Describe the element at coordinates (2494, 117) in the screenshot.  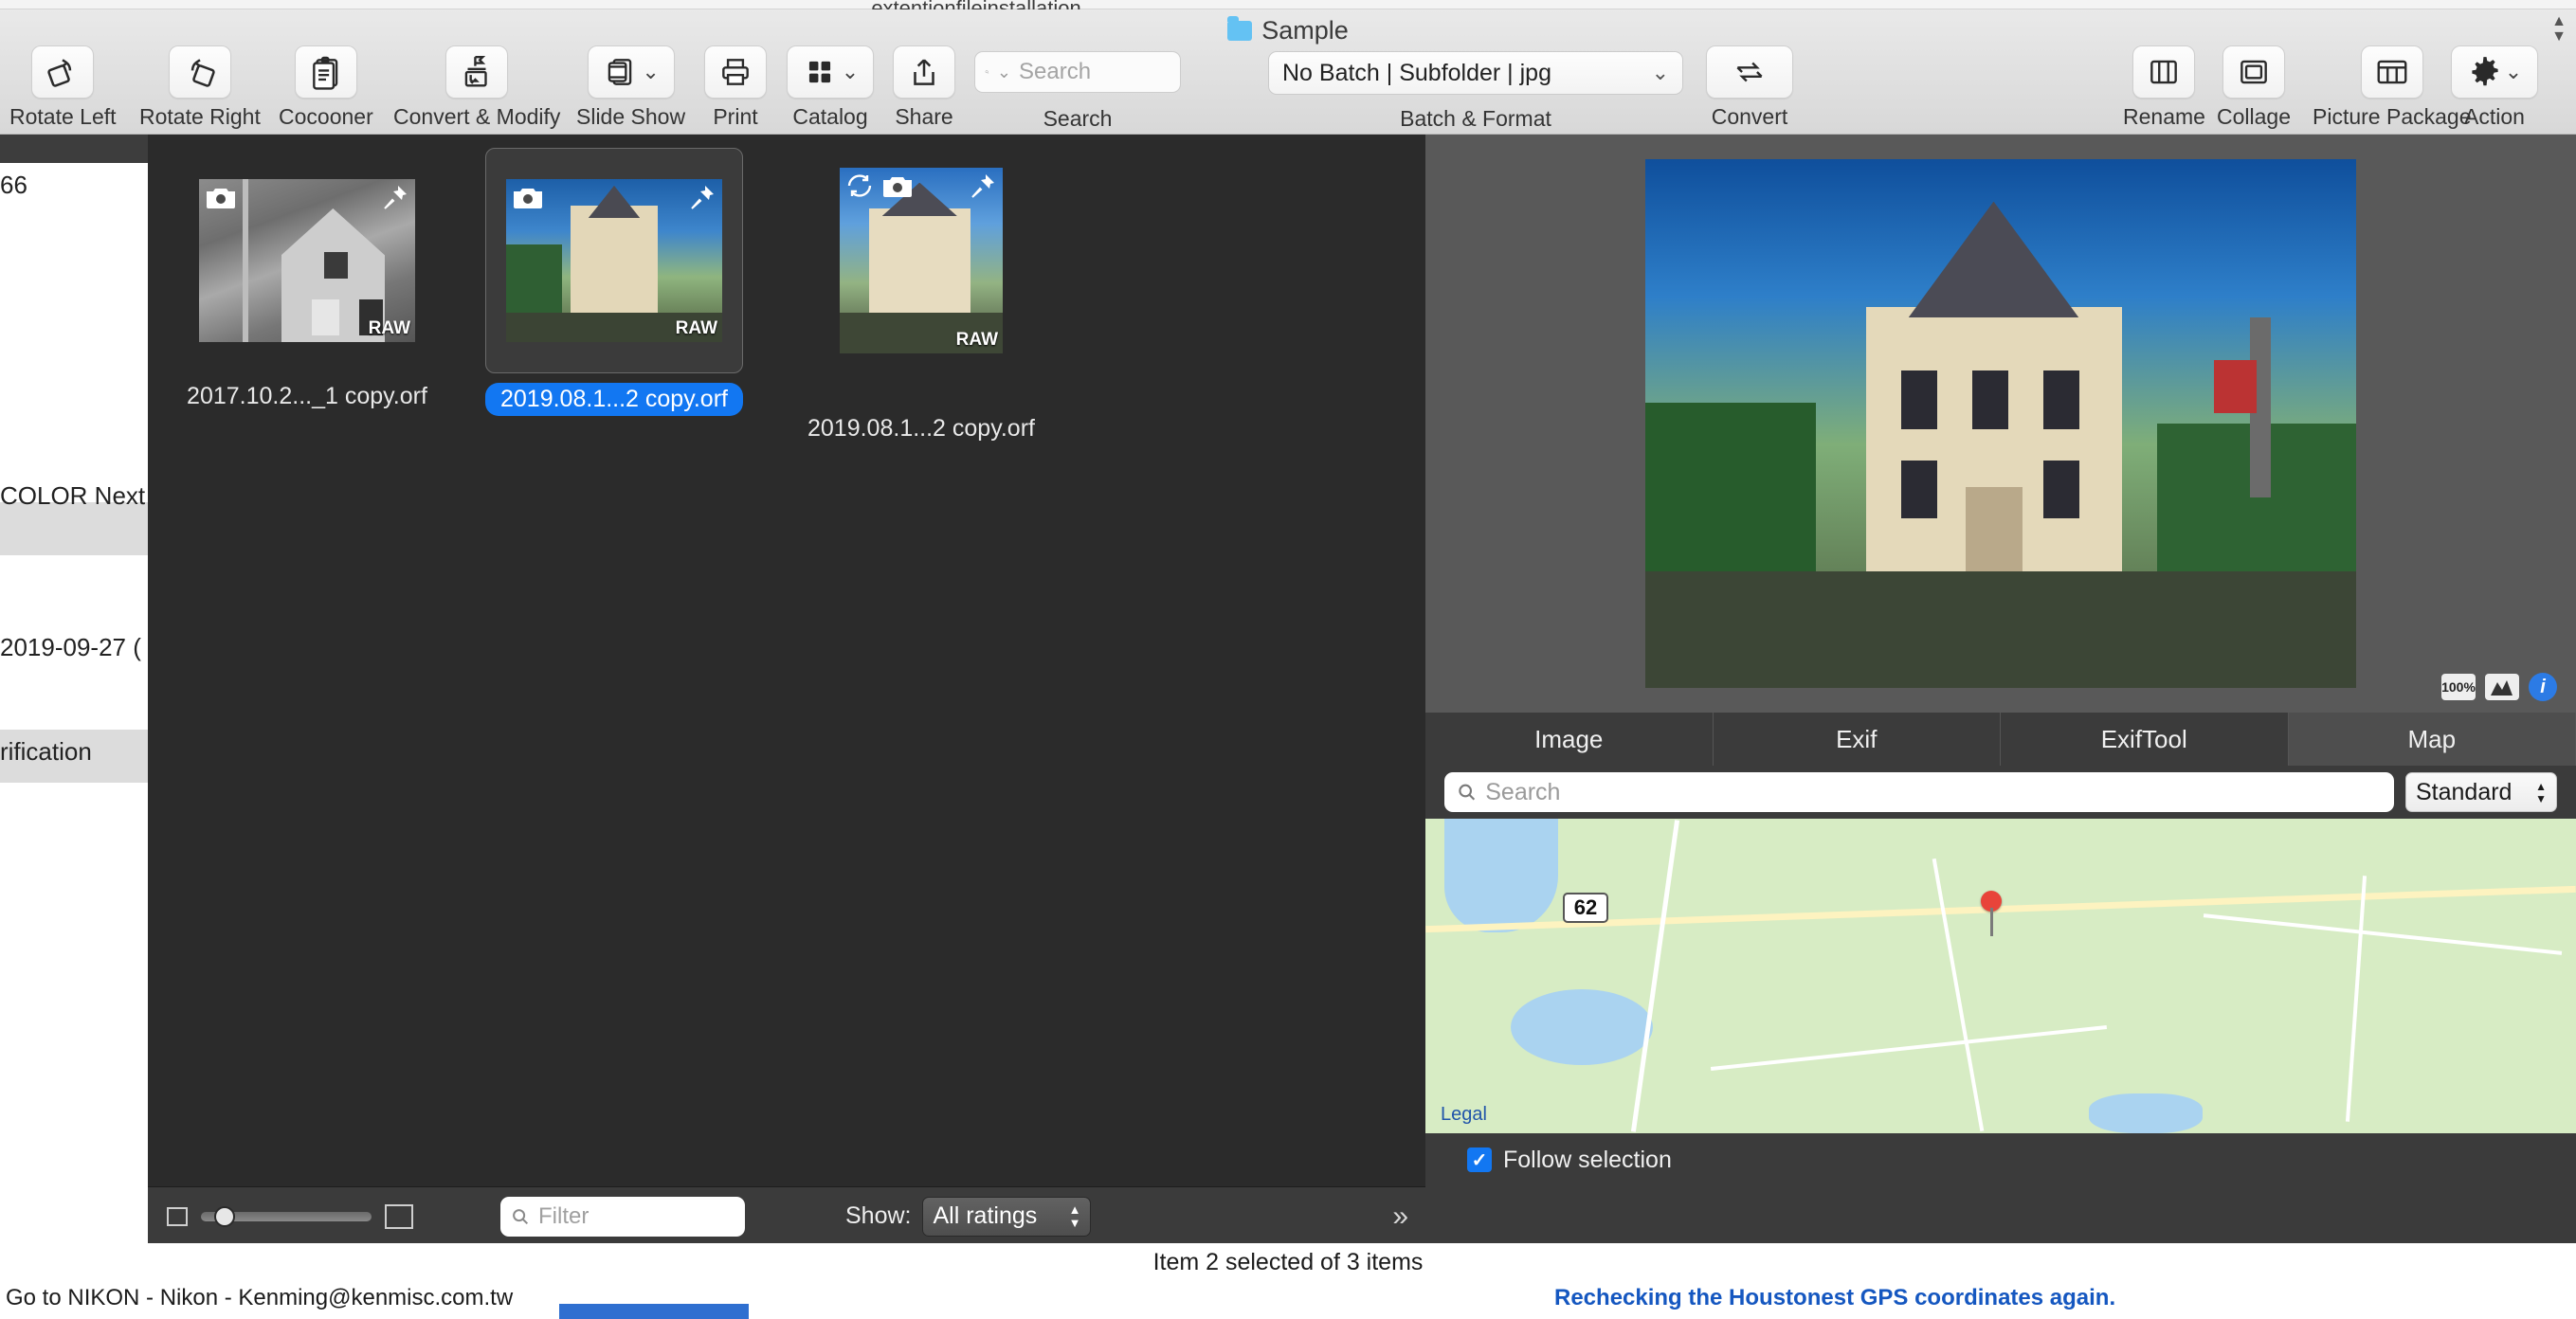
I see `toolbar-action-label: Action` at that location.